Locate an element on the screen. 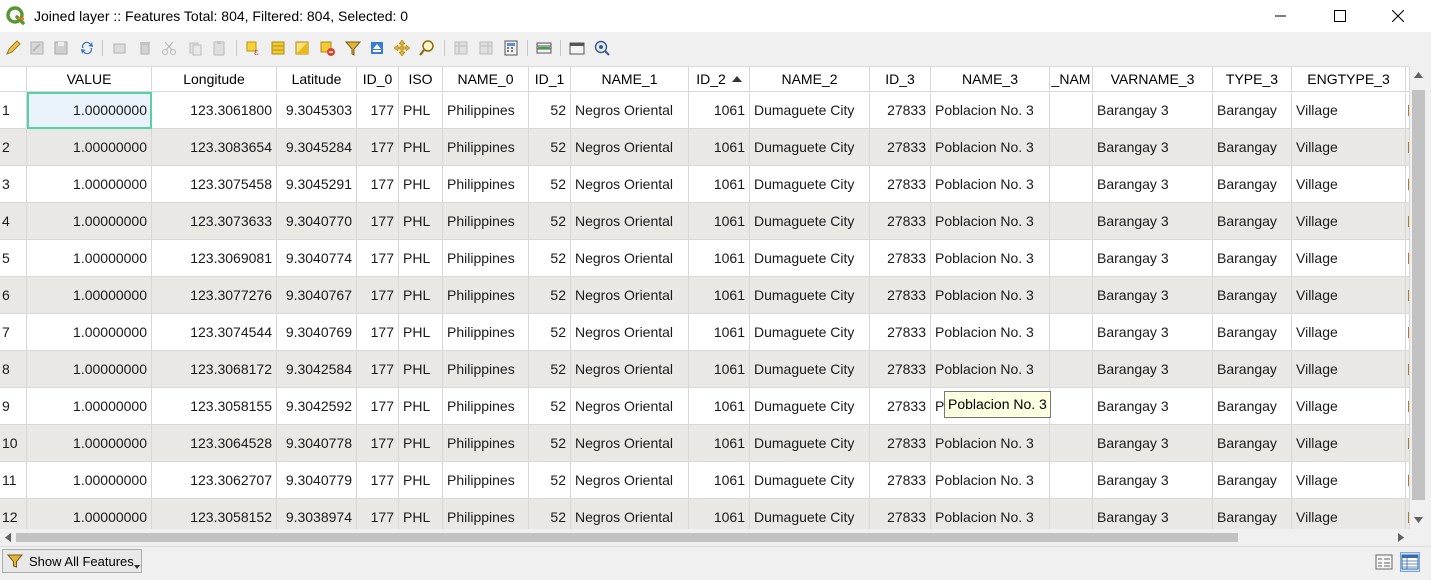 The image size is (1431, 580). cut-icon is located at coordinates (169, 48).